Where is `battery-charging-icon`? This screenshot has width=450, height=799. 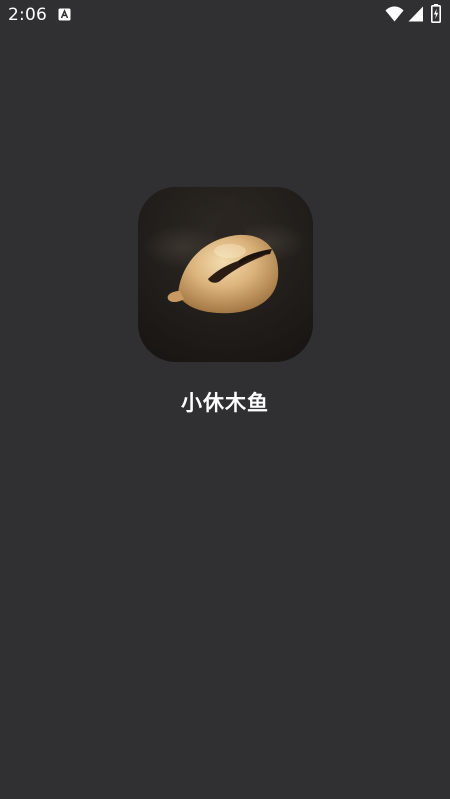 battery-charging-icon is located at coordinates (436, 13).